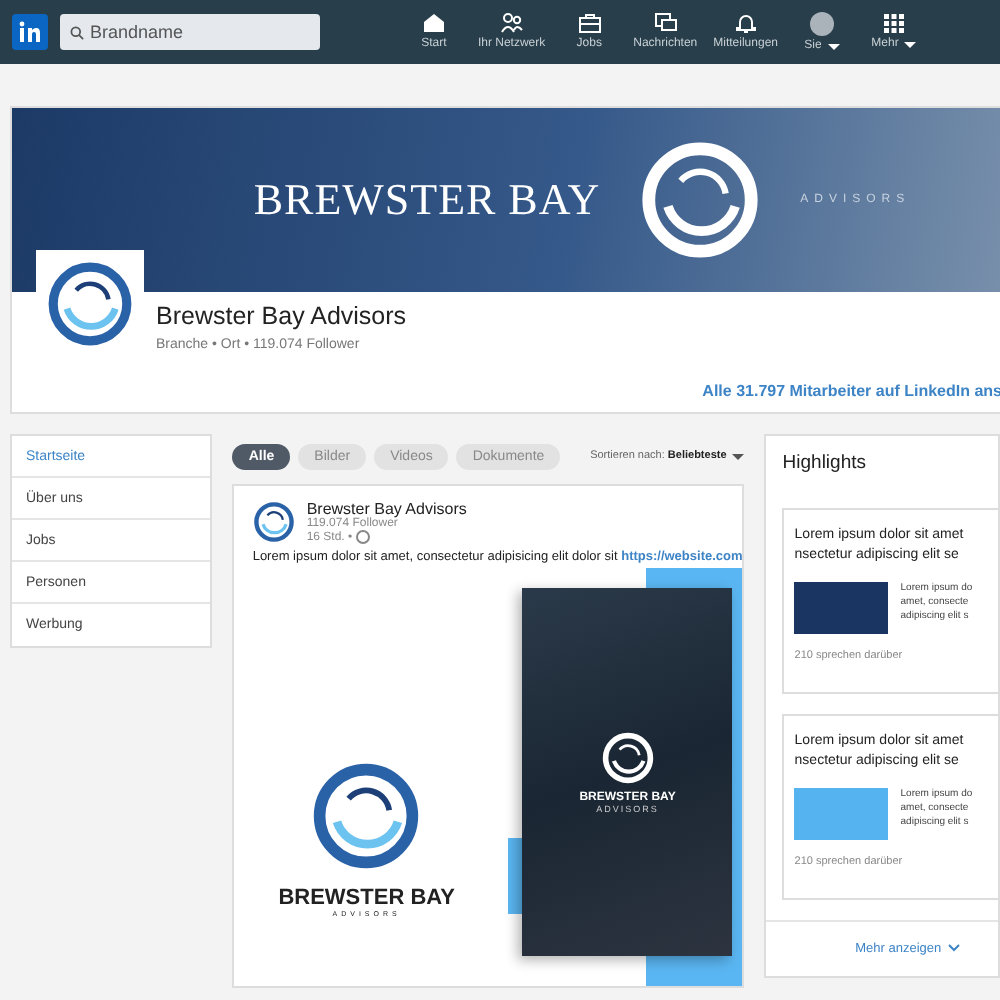 The image size is (1000, 1000). Describe the element at coordinates (30, 32) in the screenshot. I see `logo-icon` at that location.